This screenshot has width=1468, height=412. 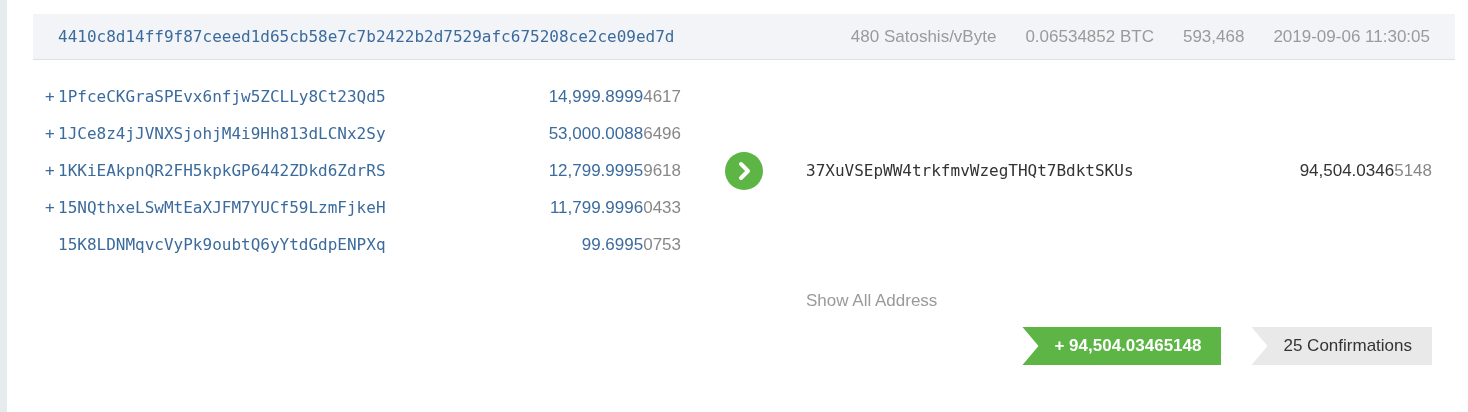 I want to click on timestamp: 2019-09-06 11:30:05, so click(x=1351, y=36).